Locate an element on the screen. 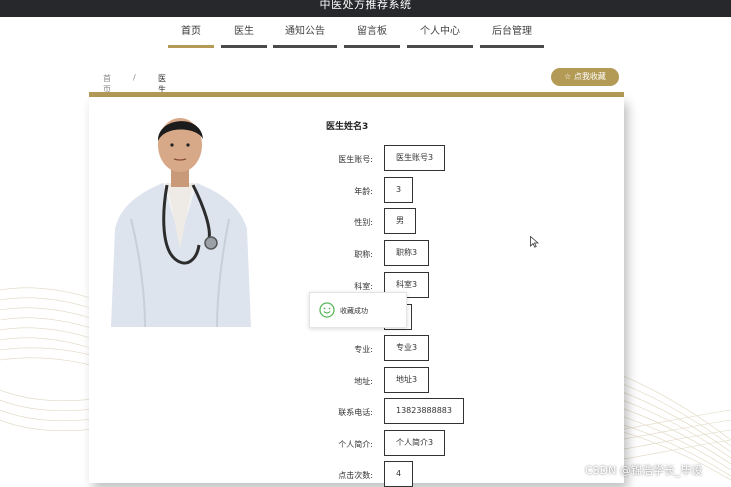 This screenshot has height=487, width=731. success-toast: 收藏成功 is located at coordinates (358, 310).